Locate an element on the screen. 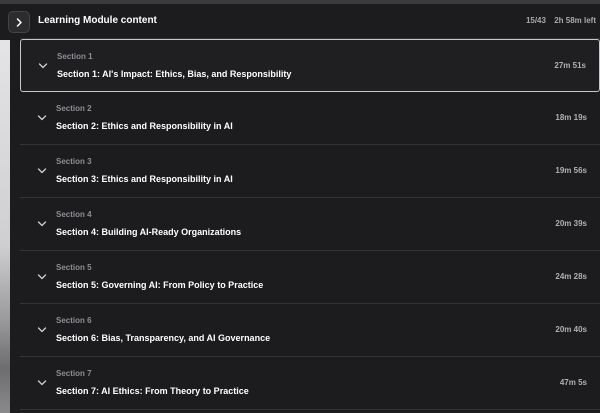 This screenshot has height=413, width=600. section-duration: 47m 5s is located at coordinates (573, 382).